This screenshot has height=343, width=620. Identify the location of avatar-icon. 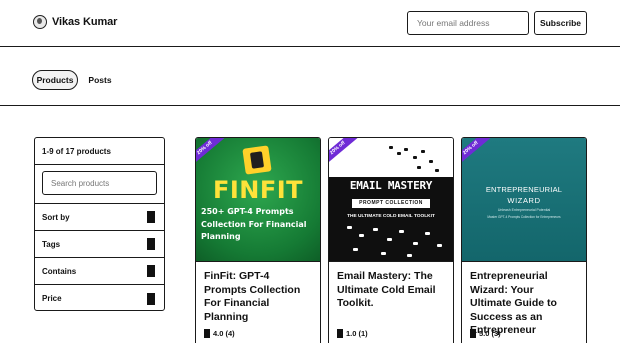
(40, 22).